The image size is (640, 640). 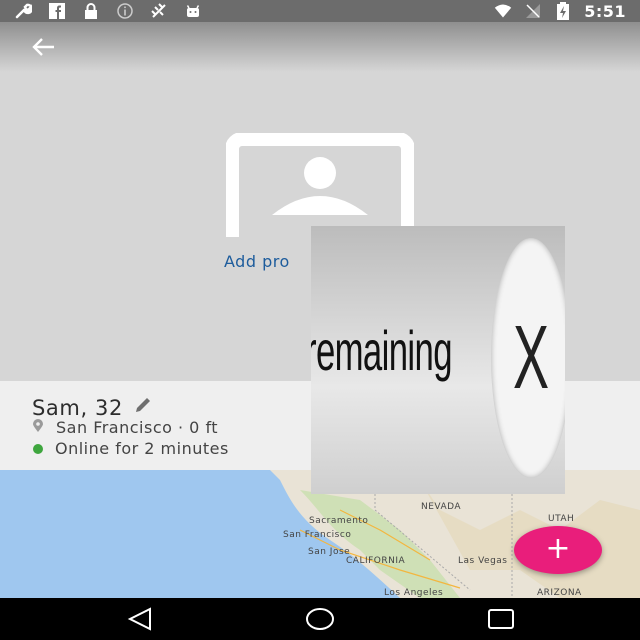 What do you see at coordinates (605, 11) in the screenshot?
I see `status-time: 5:51` at bounding box center [605, 11].